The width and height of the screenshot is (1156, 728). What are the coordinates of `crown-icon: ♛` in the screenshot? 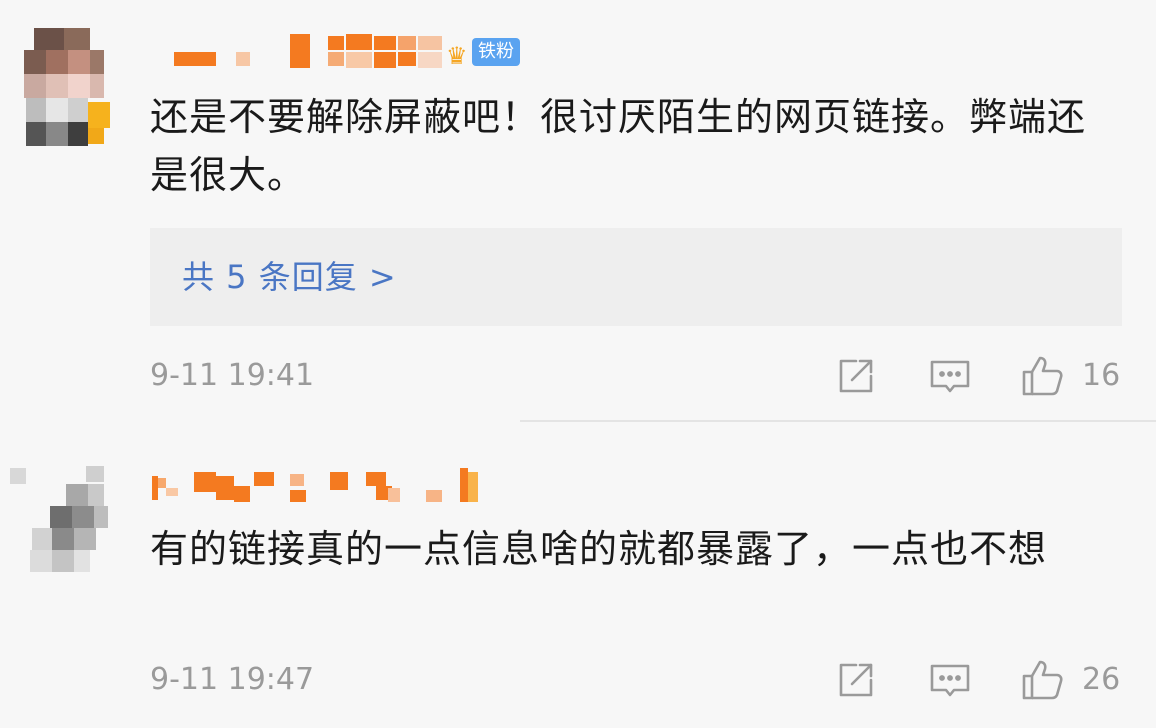 It's located at (457, 56).